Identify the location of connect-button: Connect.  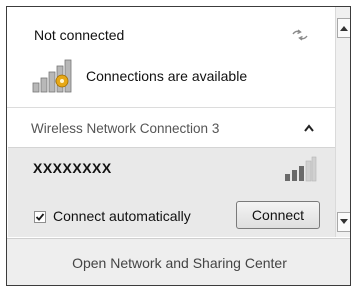
(278, 215).